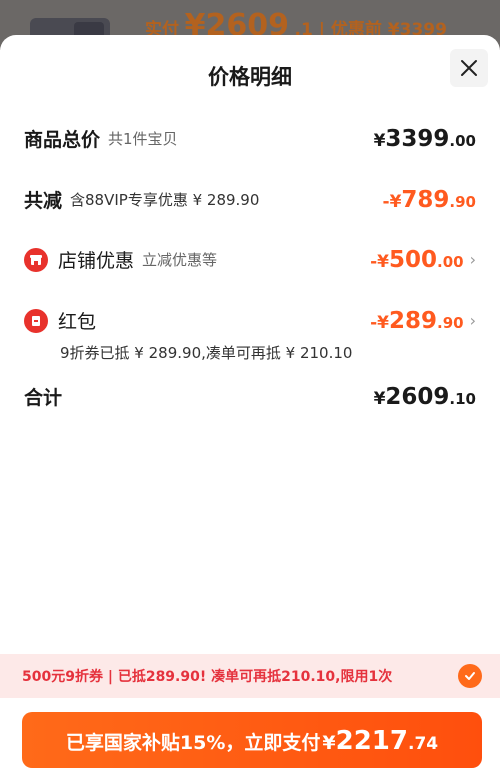 Image resolution: width=500 pixels, height=777 pixels. Describe the element at coordinates (180, 260) in the screenshot. I see `store-discount-sub: 立减优惠等` at that location.